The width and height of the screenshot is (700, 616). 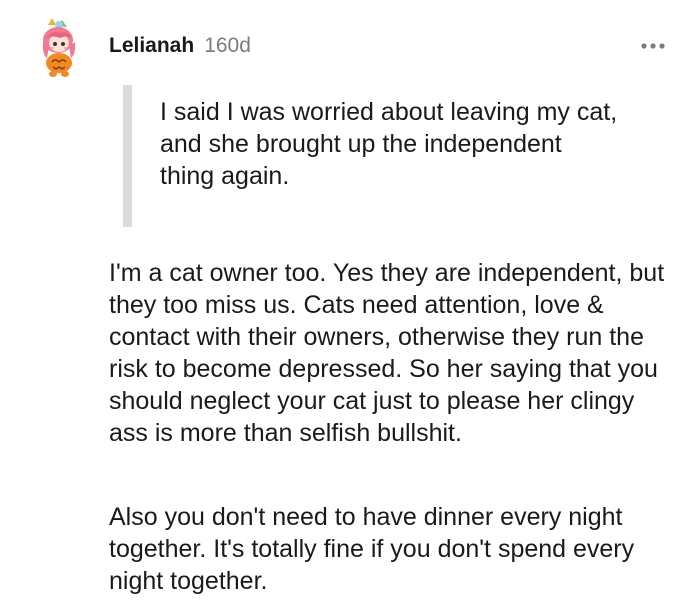 What do you see at coordinates (151, 46) in the screenshot?
I see `username: Lelianah` at bounding box center [151, 46].